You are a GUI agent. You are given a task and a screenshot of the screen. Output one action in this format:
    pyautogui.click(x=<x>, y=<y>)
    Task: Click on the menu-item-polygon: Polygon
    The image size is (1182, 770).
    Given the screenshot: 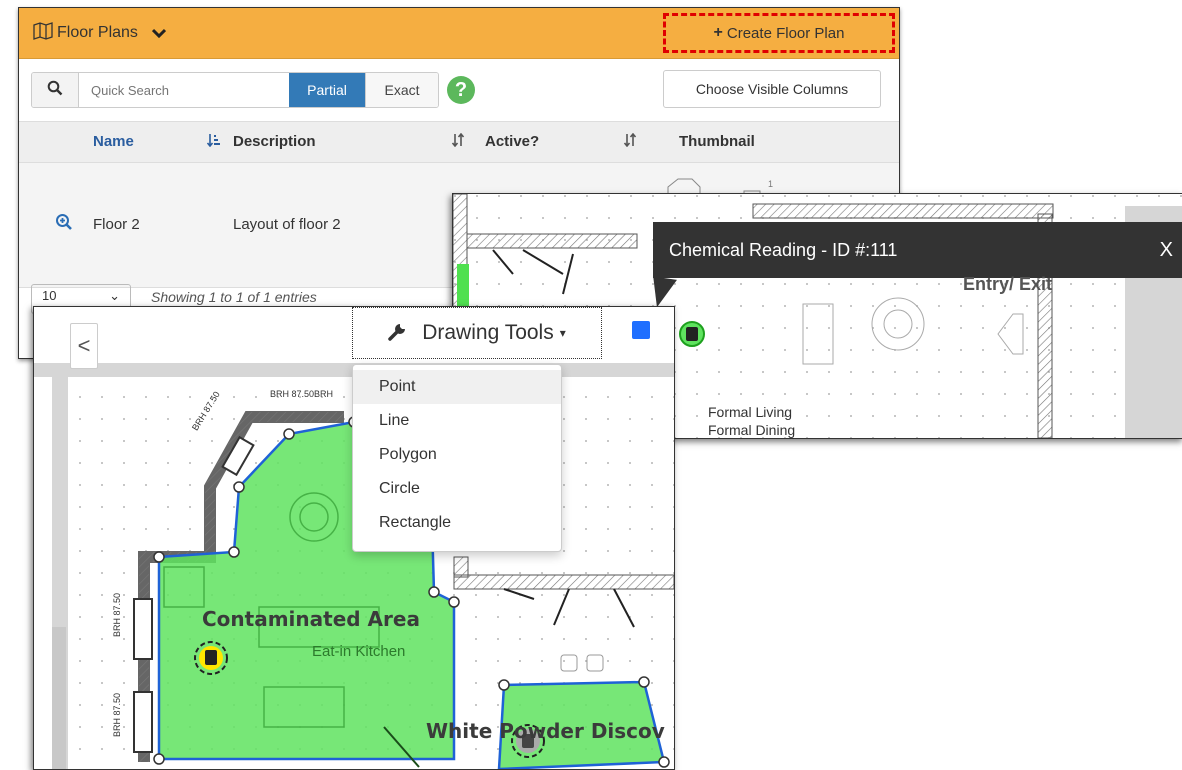 What is the action you would take?
    pyautogui.click(x=457, y=455)
    